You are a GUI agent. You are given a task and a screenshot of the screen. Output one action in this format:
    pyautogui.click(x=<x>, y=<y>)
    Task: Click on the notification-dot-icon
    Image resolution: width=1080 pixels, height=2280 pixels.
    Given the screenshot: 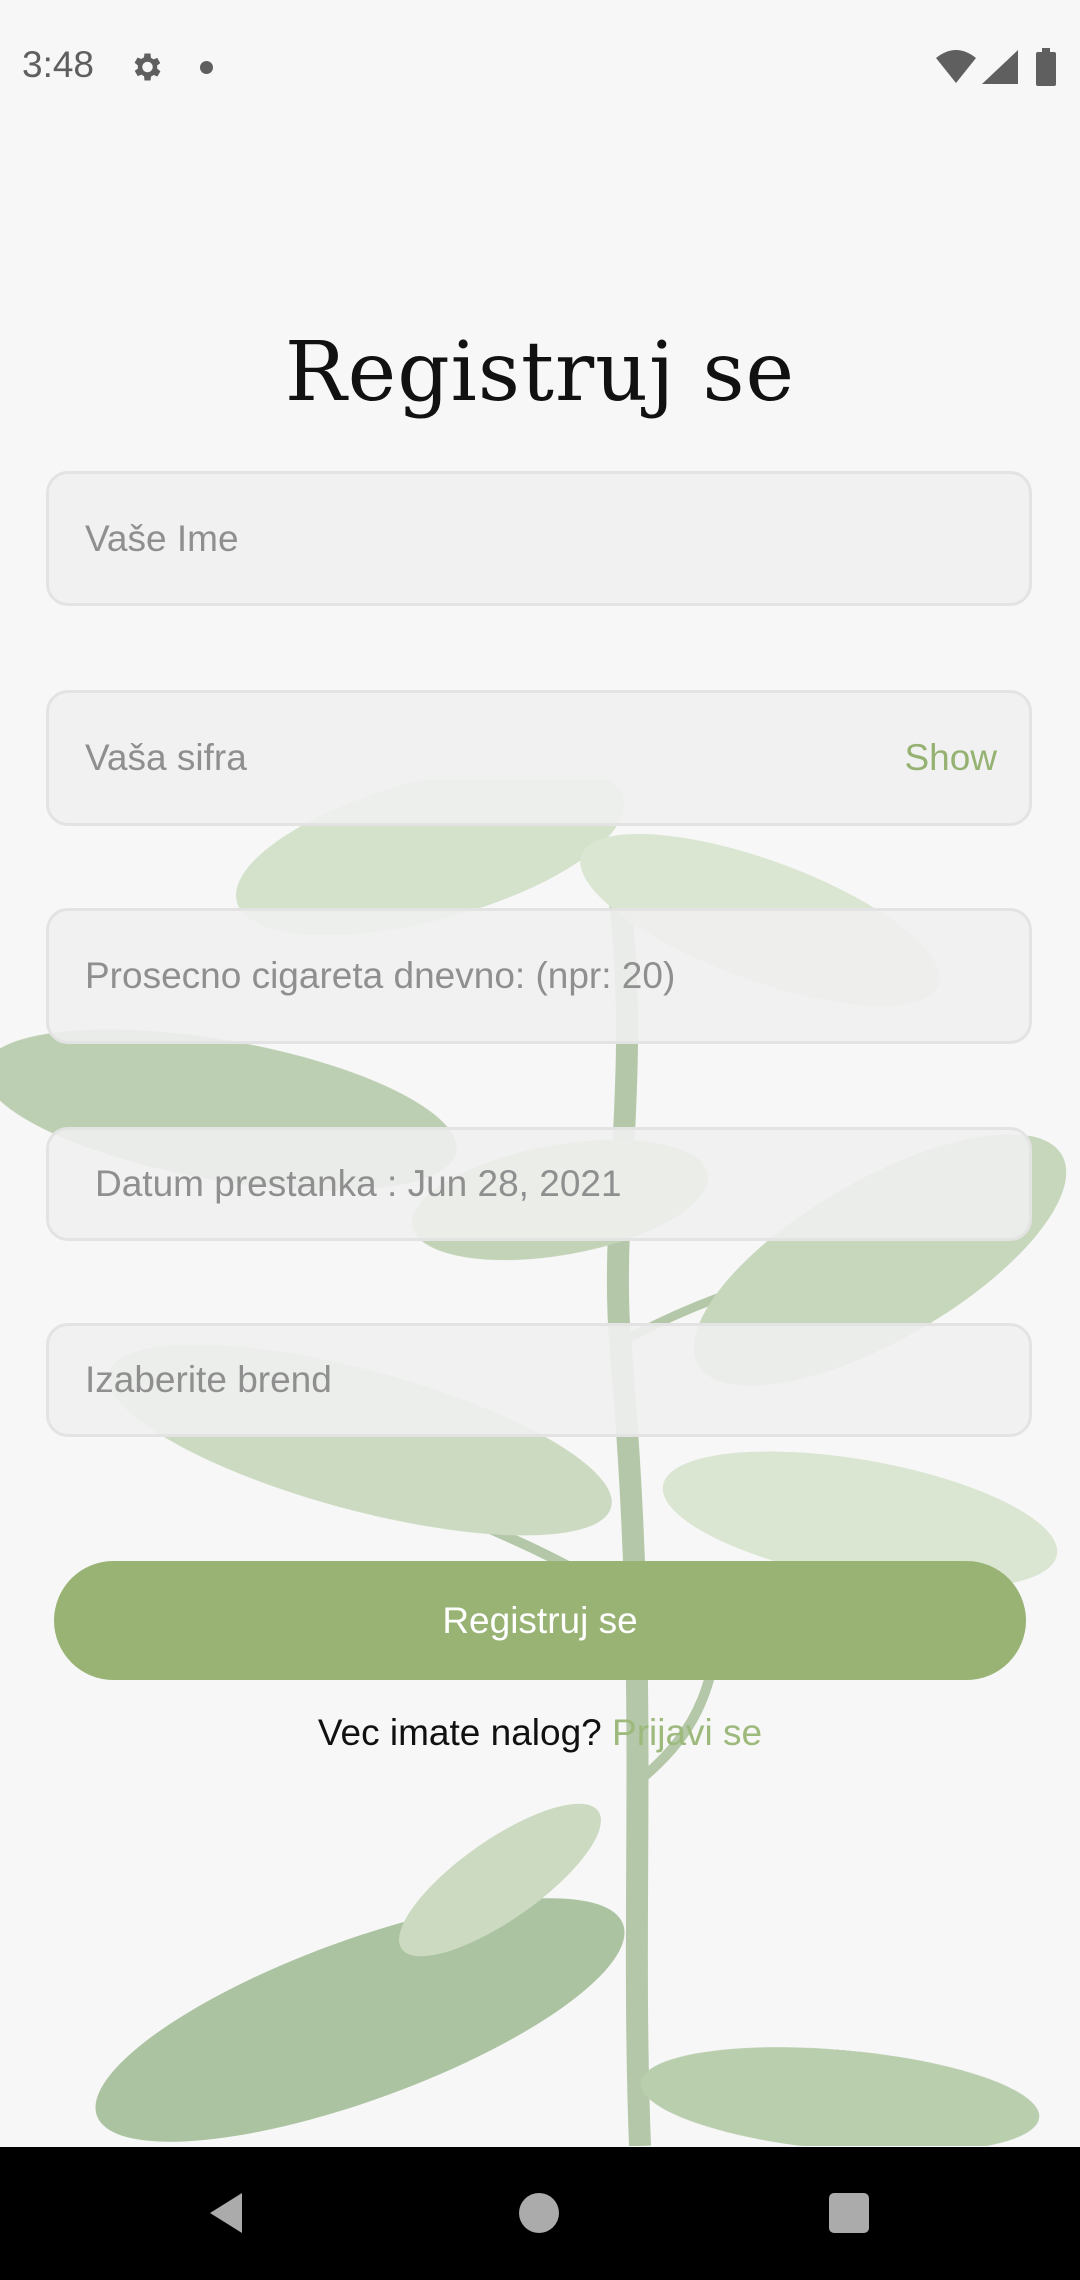 What is the action you would take?
    pyautogui.click(x=206, y=67)
    